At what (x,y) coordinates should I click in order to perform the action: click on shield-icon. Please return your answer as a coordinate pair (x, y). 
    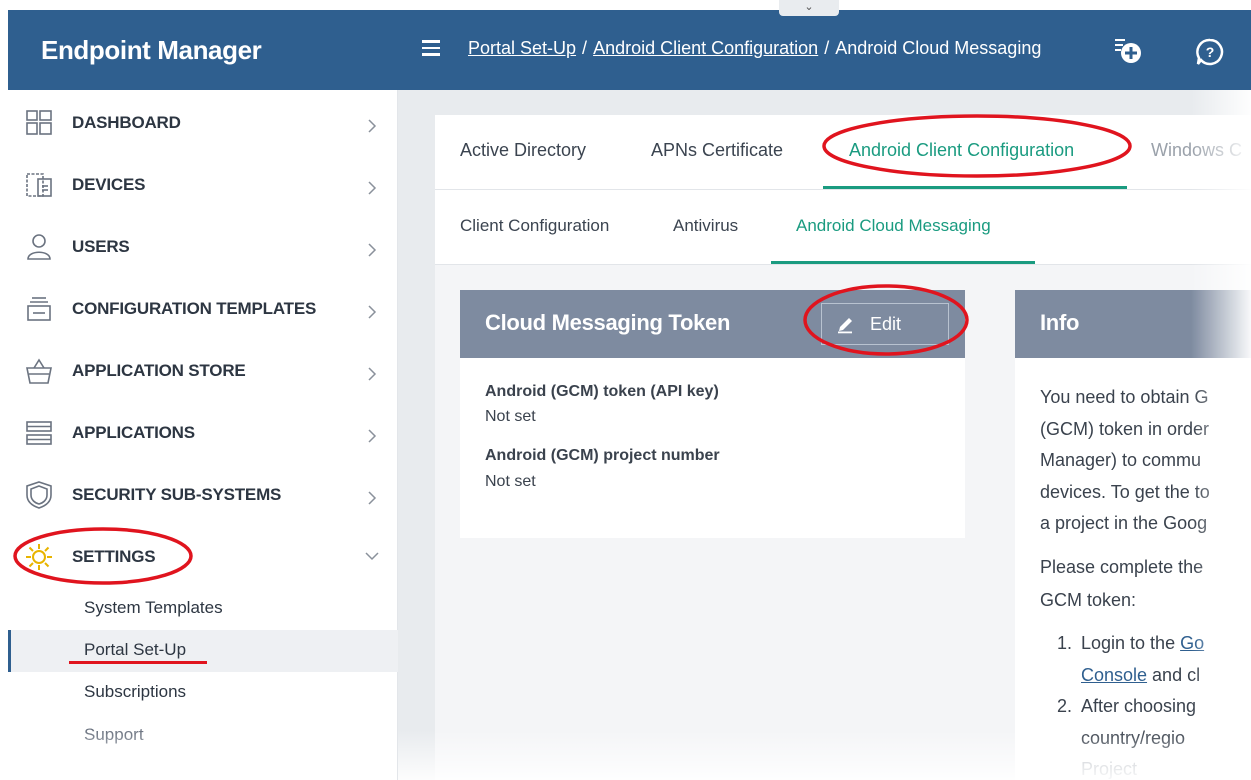
    Looking at the image, I should click on (39, 495).